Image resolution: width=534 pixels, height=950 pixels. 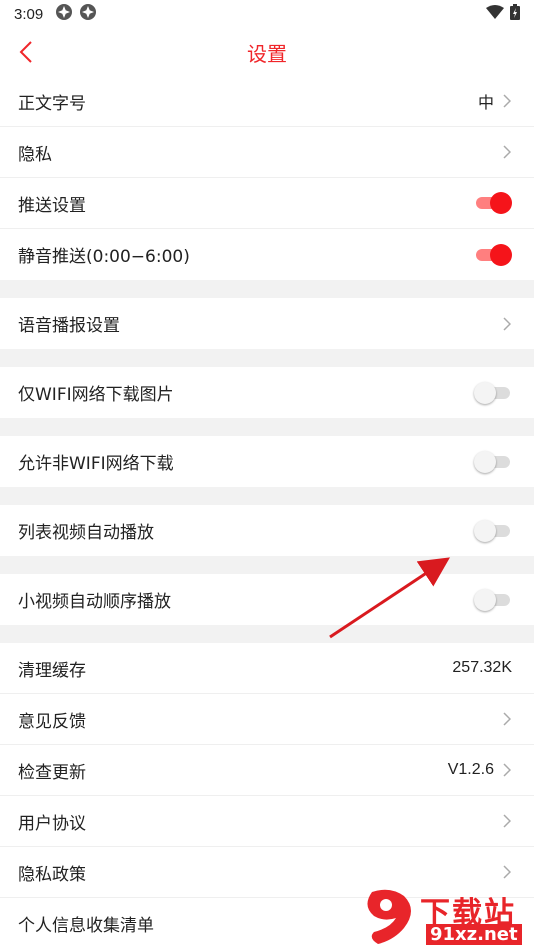 I want to click on page-title: 设置, so click(x=267, y=53).